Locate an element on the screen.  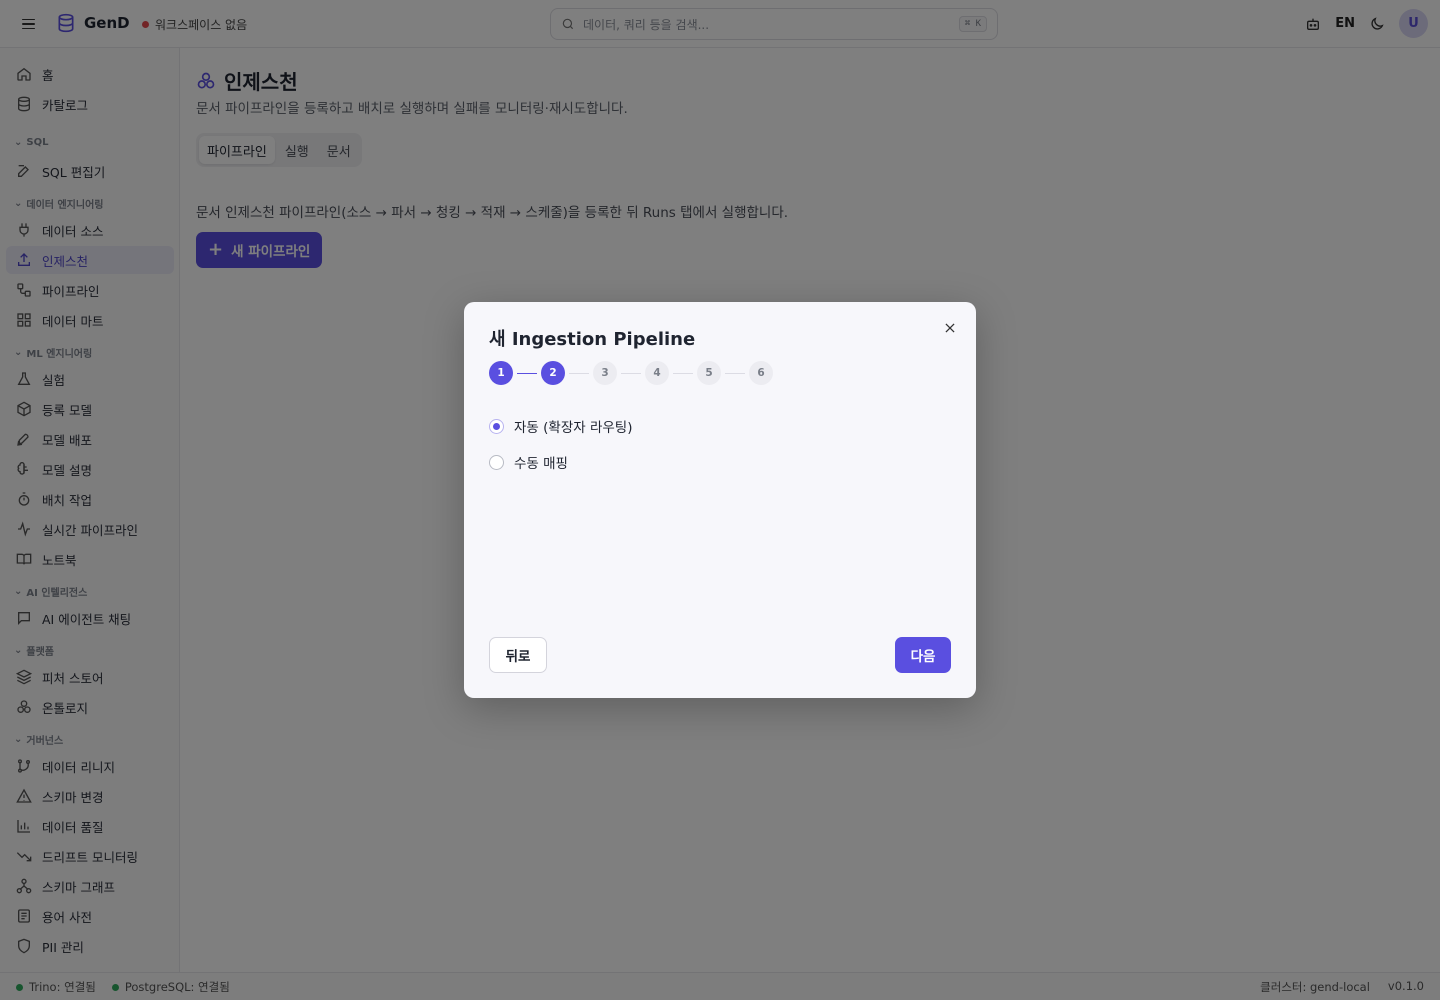
option-auto-routing: 자동 (확장자 라우팅) is located at coordinates (560, 426).